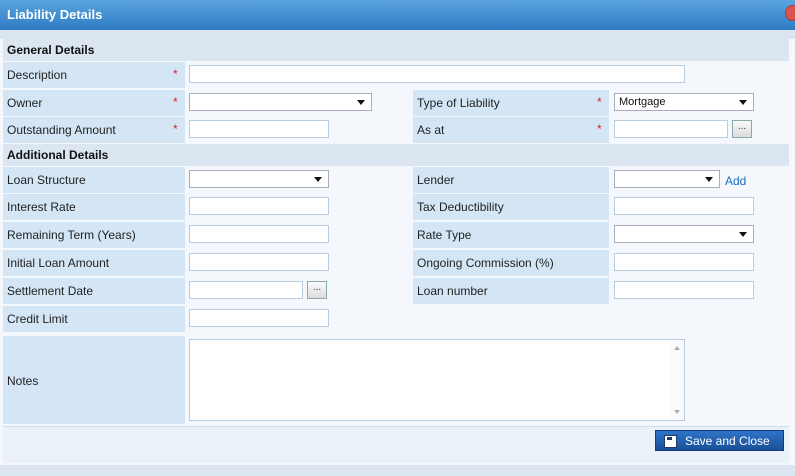  I want to click on initial-loan-amount-input, so click(259, 262).